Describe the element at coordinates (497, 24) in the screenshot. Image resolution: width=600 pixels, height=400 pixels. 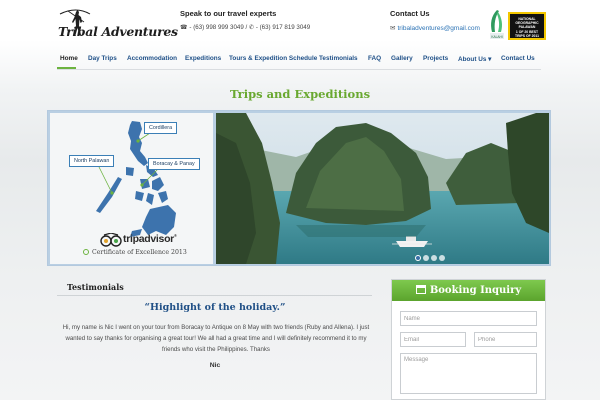
I see `laurel-award-icon: KALAHI` at that location.